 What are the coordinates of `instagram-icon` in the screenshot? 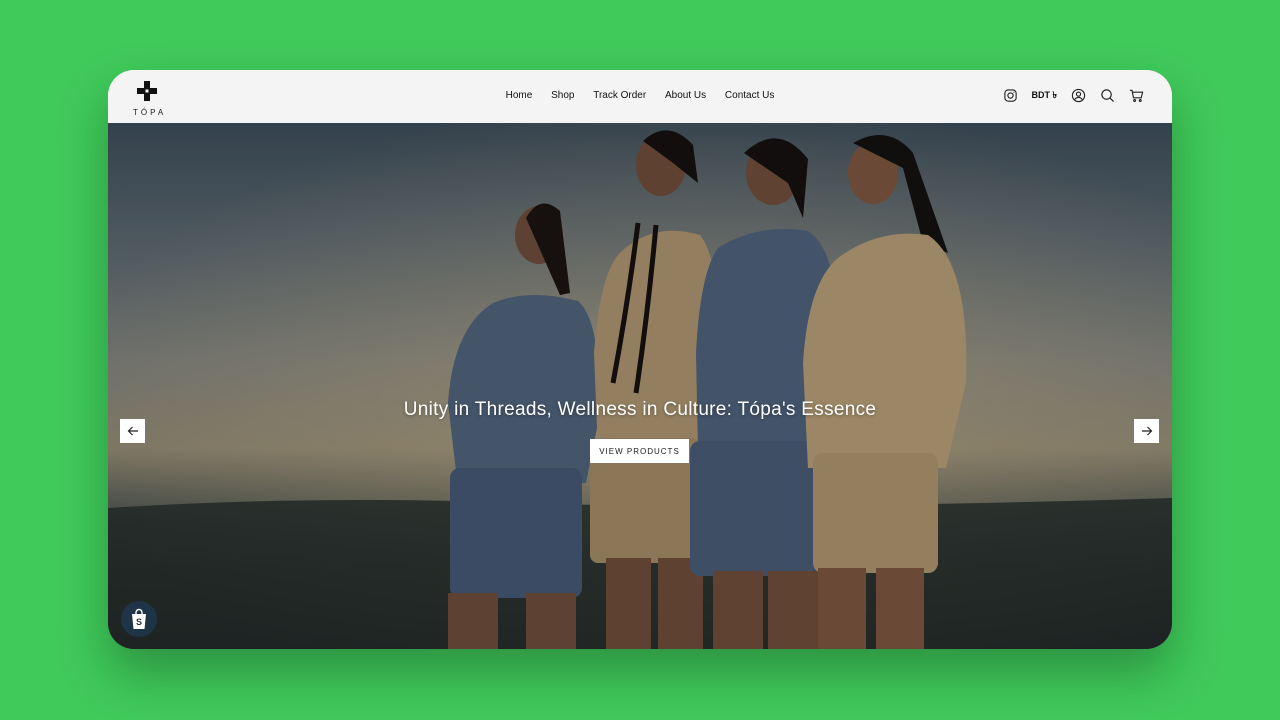 It's located at (1010, 95).